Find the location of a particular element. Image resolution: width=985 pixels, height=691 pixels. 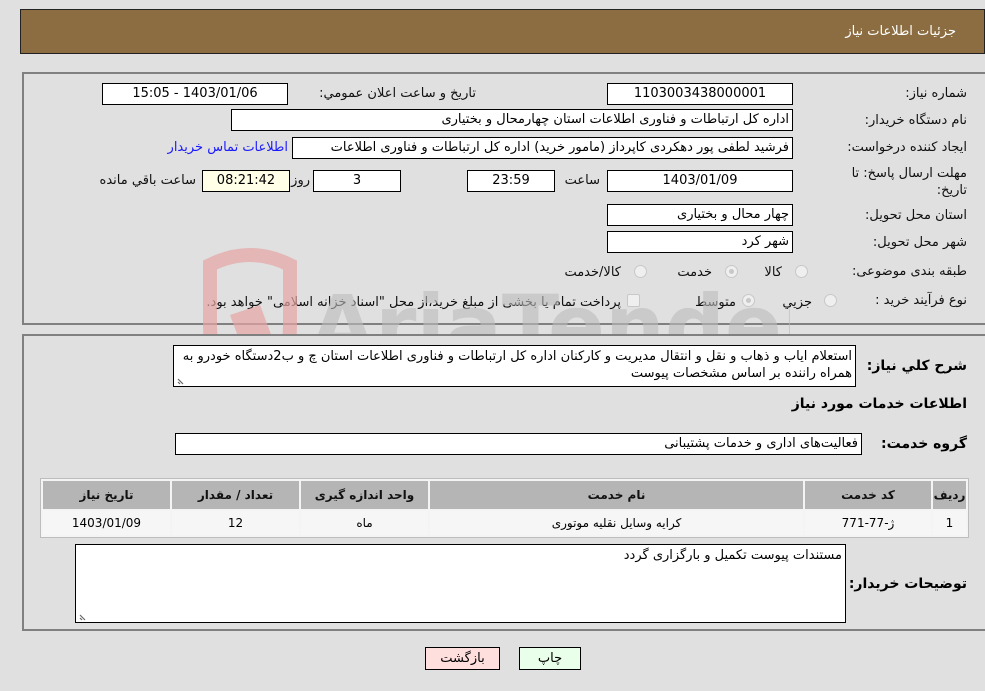

announce-datetime-field: 1403/01/06 - 15:05 is located at coordinates (195, 94).